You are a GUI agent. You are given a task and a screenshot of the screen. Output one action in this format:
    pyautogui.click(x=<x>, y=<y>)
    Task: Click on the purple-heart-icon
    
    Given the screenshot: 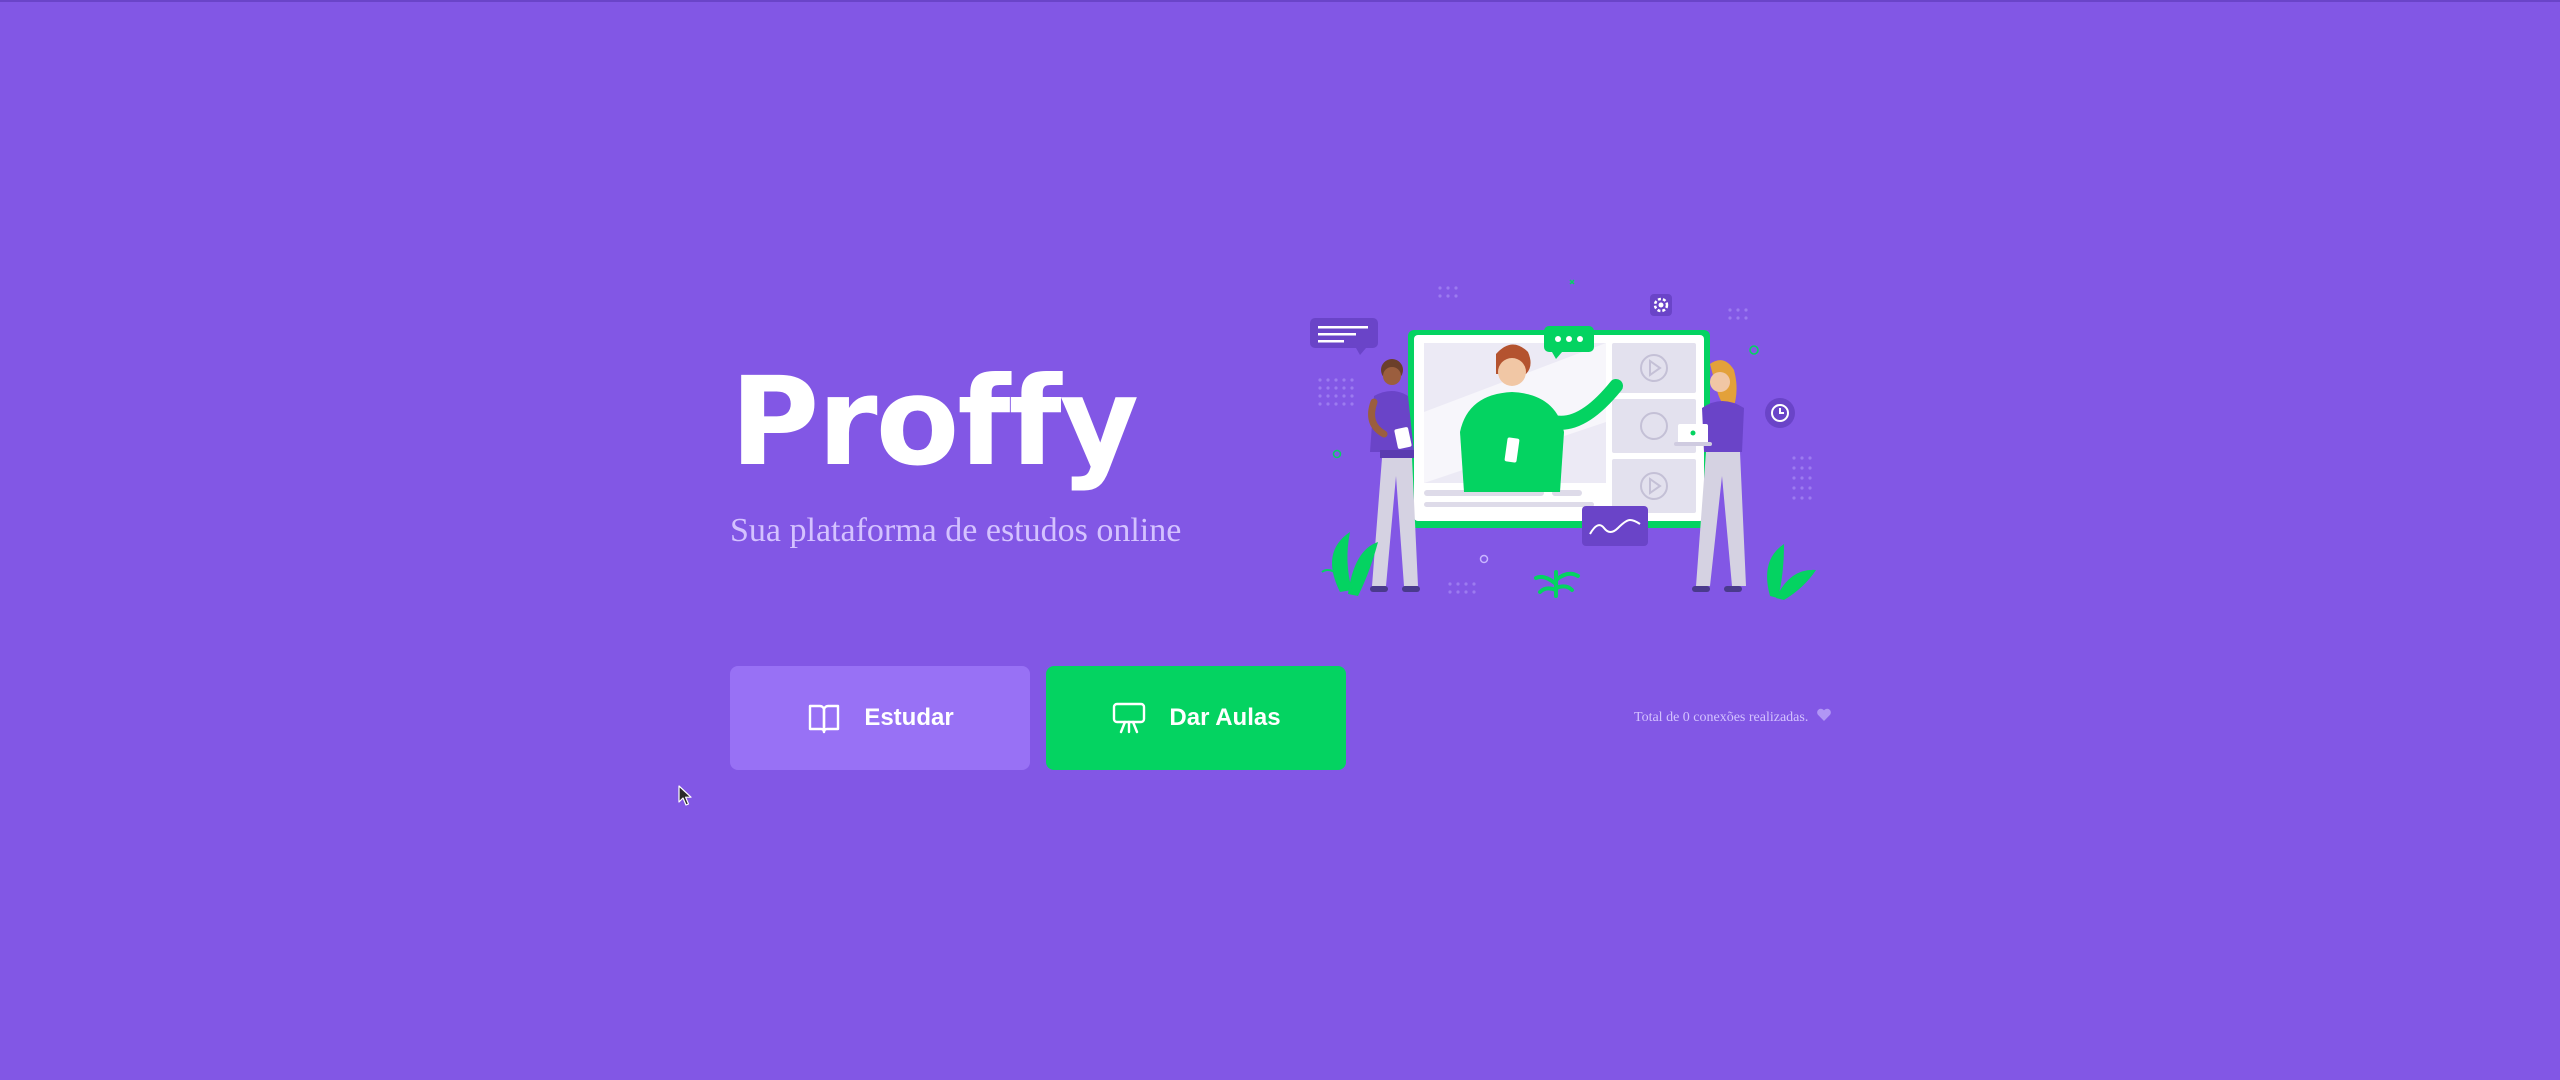 What is the action you would take?
    pyautogui.click(x=1824, y=717)
    